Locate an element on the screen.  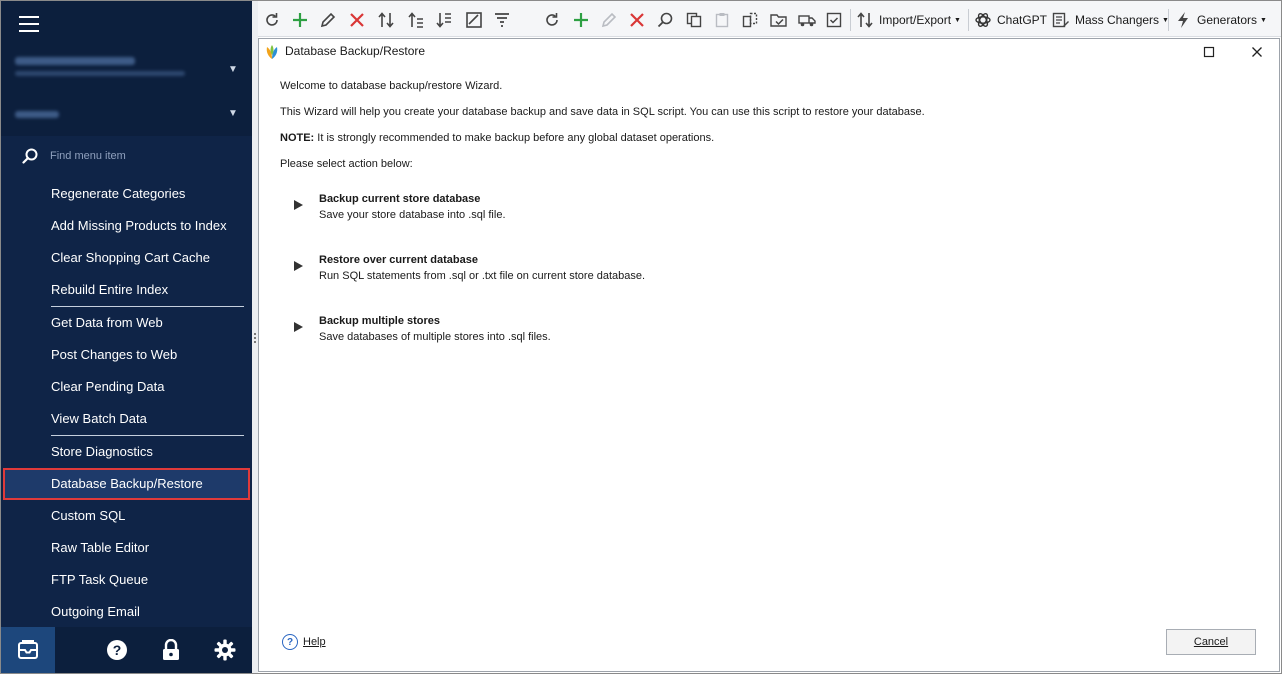
cancel-button: Cancel is located at coordinates (1211, 642).